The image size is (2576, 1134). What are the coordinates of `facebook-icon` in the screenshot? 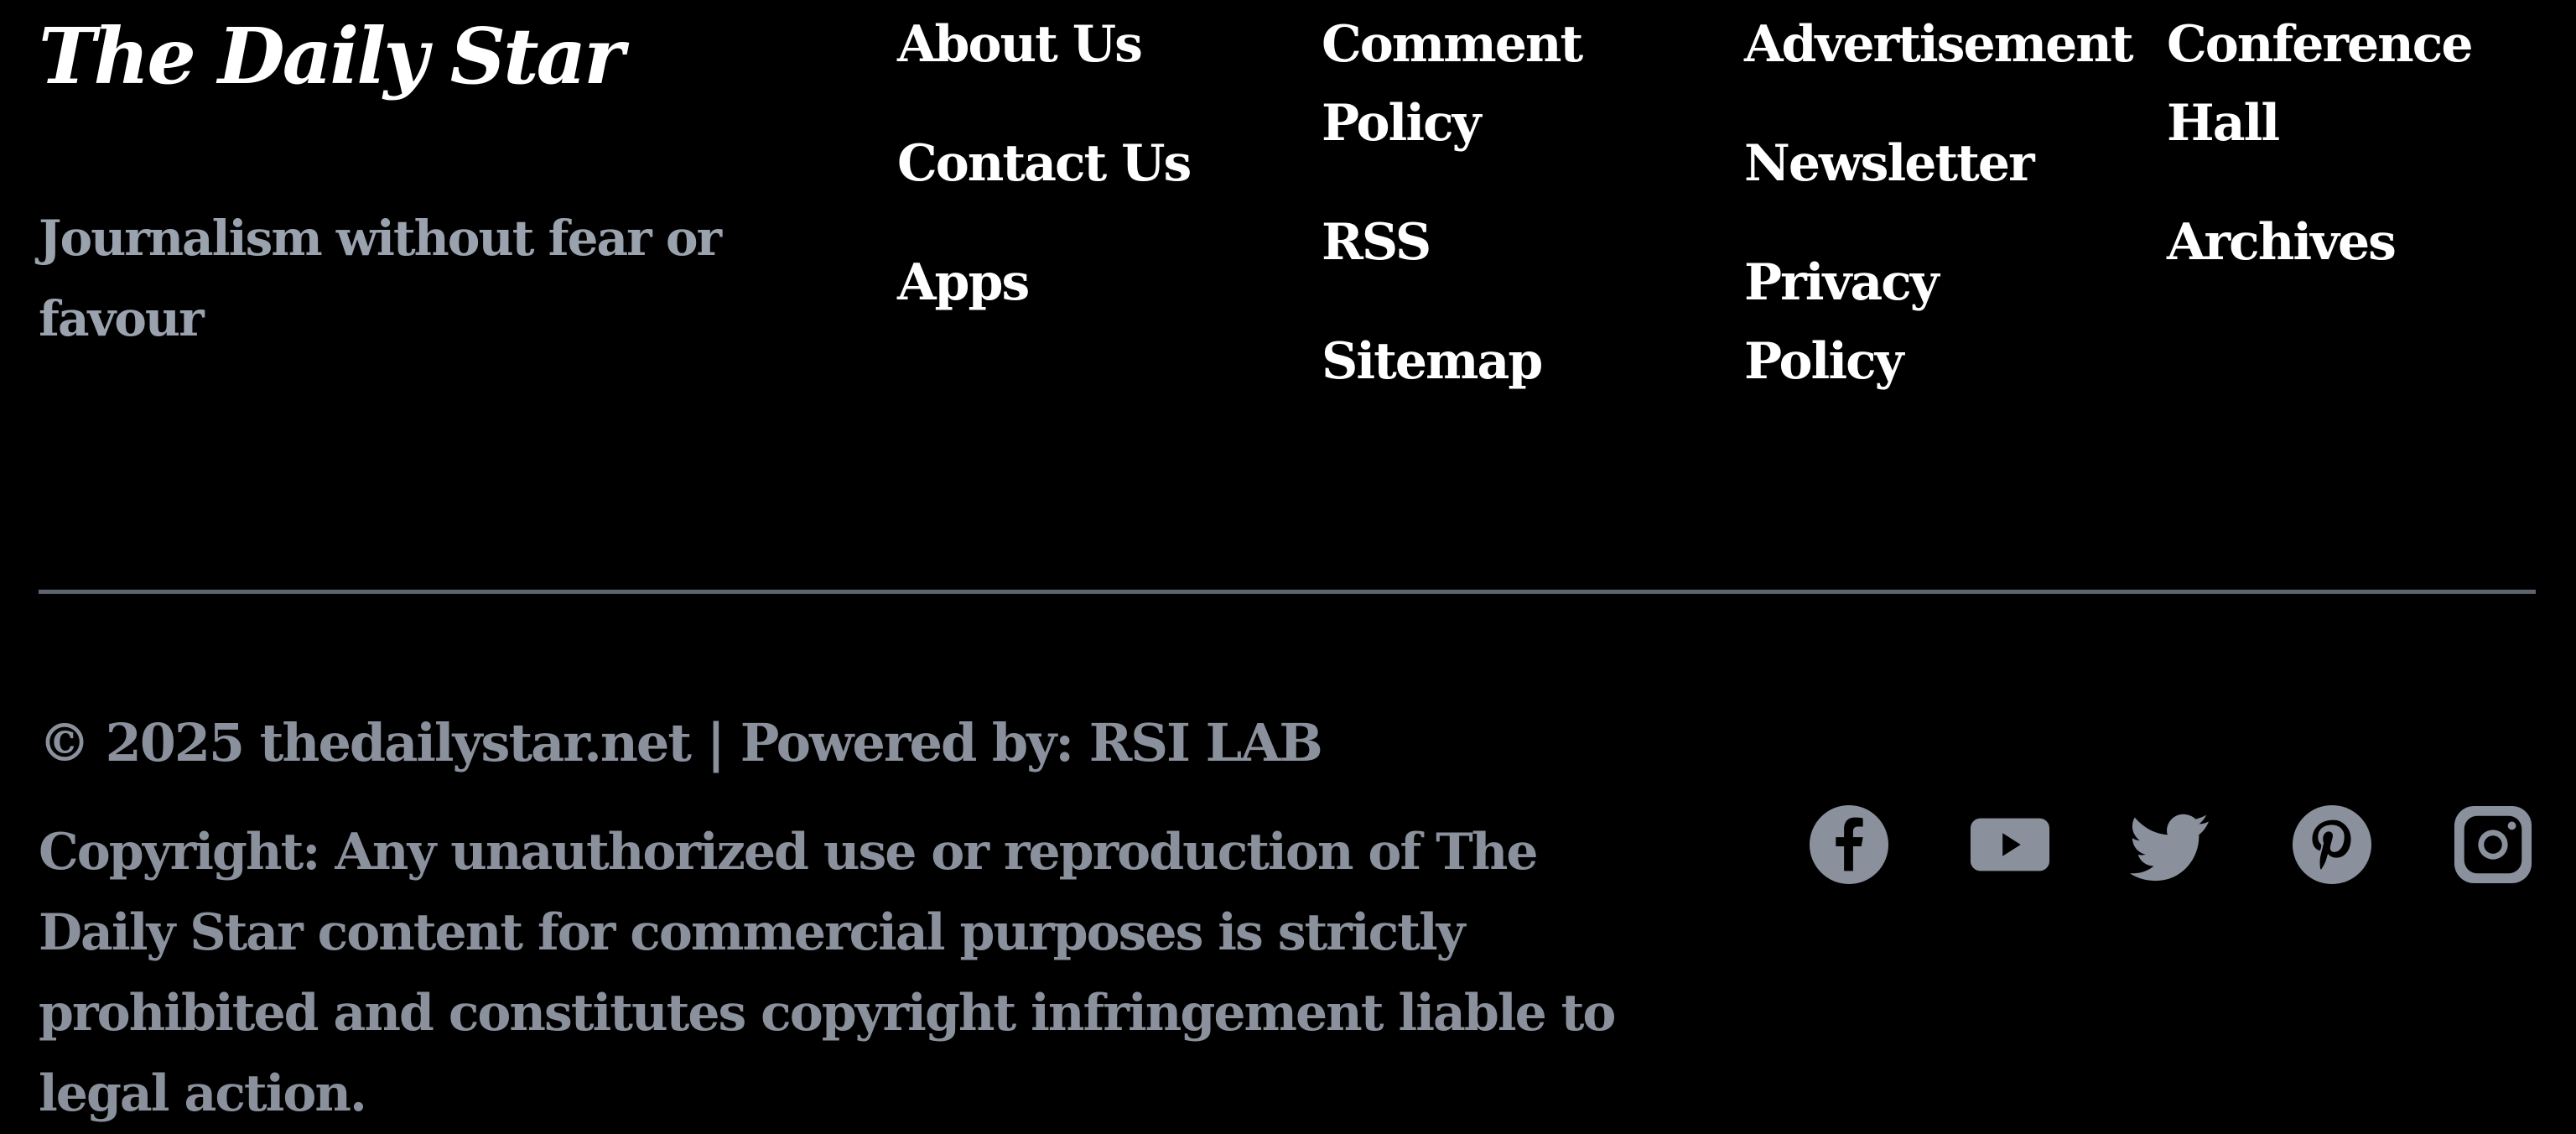 It's located at (1849, 845).